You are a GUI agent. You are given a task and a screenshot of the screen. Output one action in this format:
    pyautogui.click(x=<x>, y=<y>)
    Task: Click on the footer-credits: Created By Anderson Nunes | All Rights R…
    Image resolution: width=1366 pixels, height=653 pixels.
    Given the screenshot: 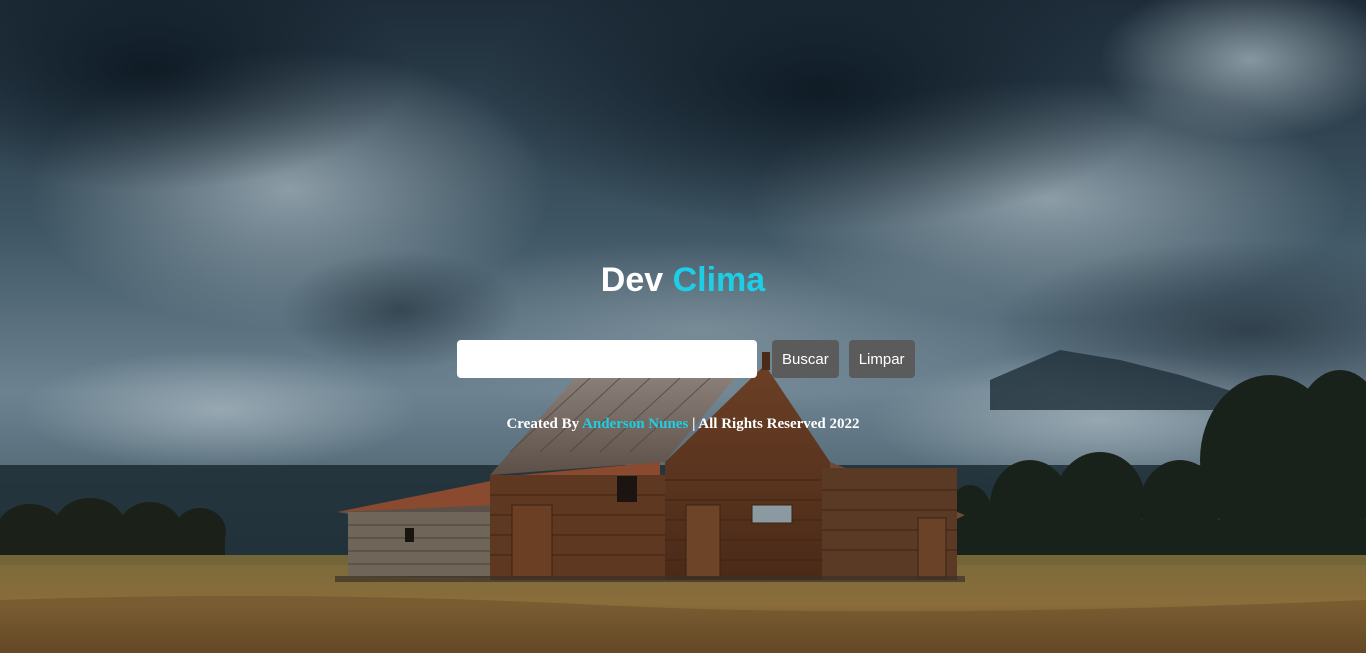 What is the action you would take?
    pyautogui.click(x=683, y=424)
    